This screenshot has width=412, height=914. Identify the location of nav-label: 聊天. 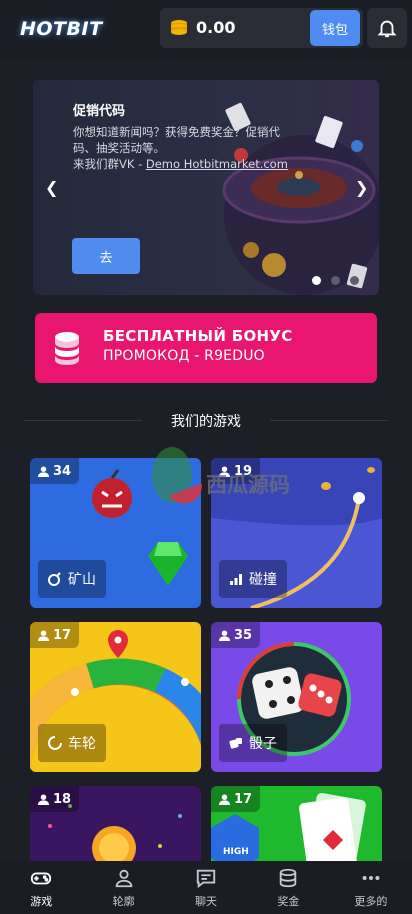
(206, 901).